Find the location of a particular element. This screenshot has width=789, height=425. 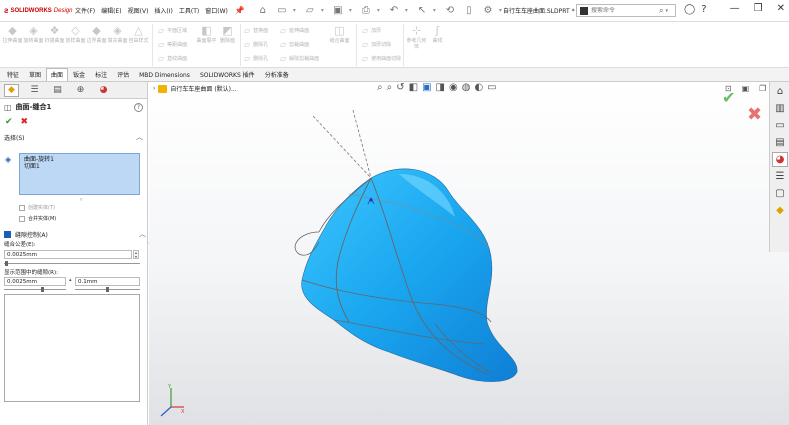

gap-control-header: 缝隙控制(A) ︿ is located at coordinates (75, 234).